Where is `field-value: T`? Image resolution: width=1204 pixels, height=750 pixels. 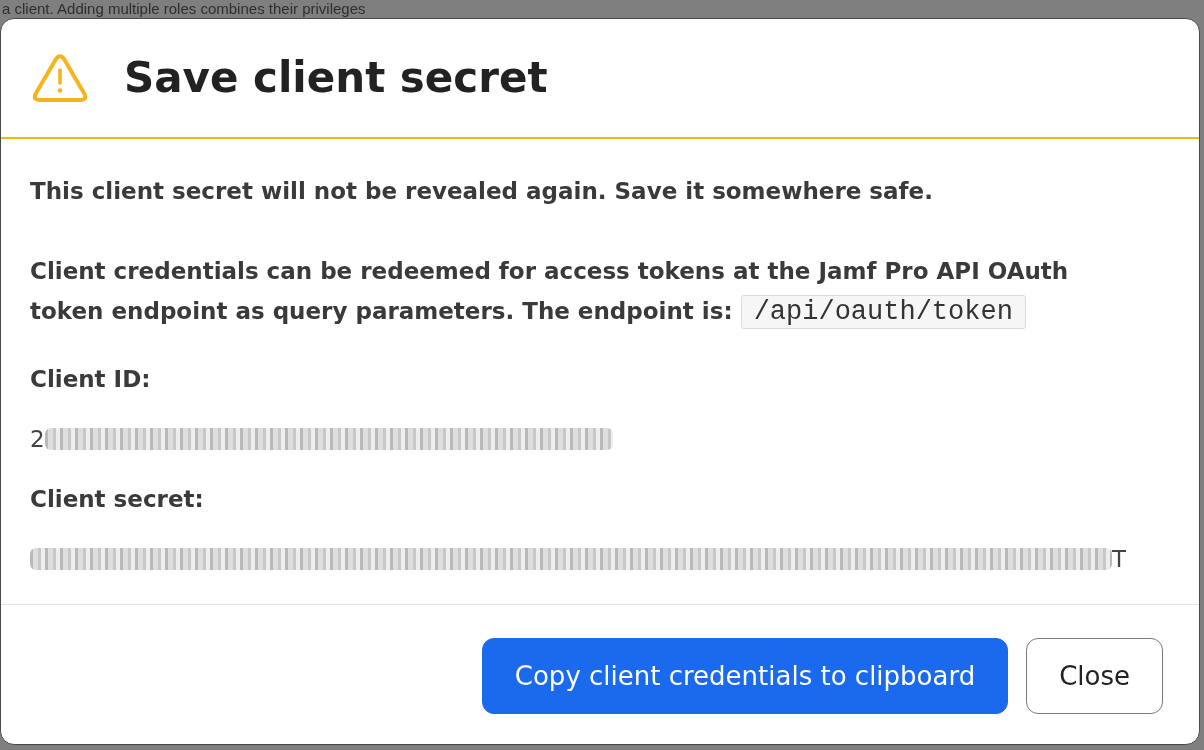 field-value: T is located at coordinates (1118, 559).